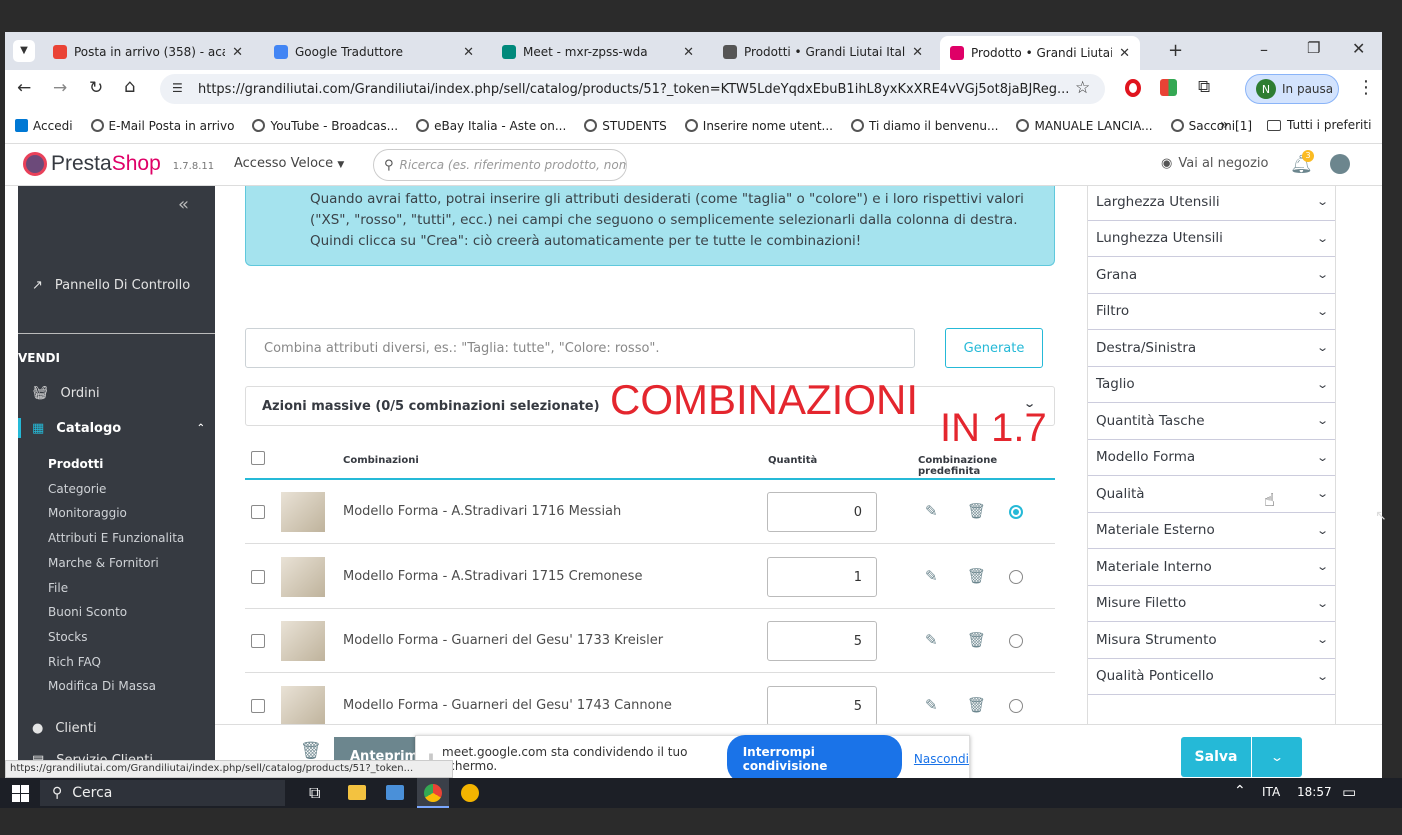 Image resolution: width=1402 pixels, height=835 pixels. What do you see at coordinates (1240, 791) in the screenshot?
I see `tray-chevron-icon: ⌃` at bounding box center [1240, 791].